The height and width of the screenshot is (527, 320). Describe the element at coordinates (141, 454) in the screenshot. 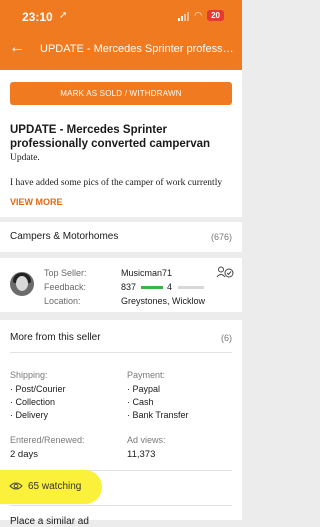

I see `ad-views-value: 11,373` at that location.